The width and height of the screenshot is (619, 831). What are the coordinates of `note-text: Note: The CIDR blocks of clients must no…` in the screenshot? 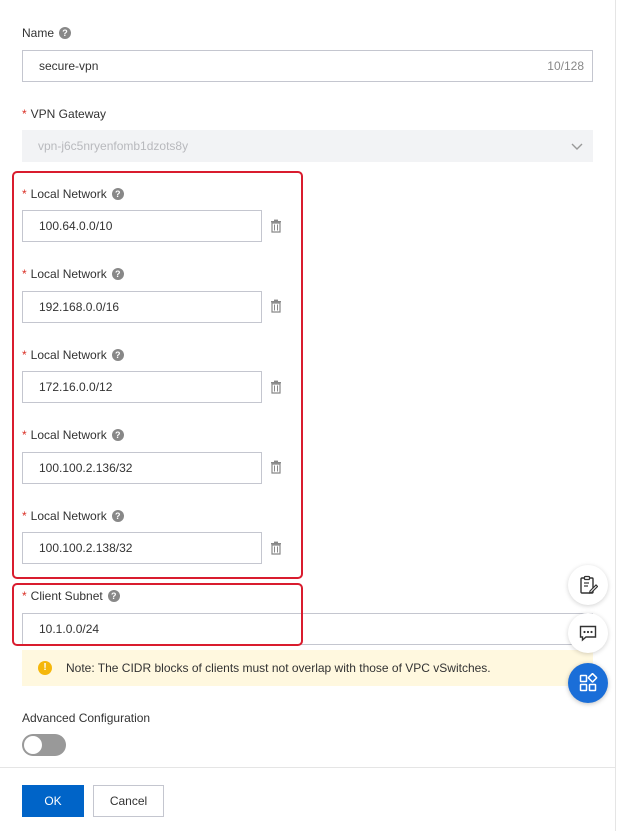 It's located at (278, 668).